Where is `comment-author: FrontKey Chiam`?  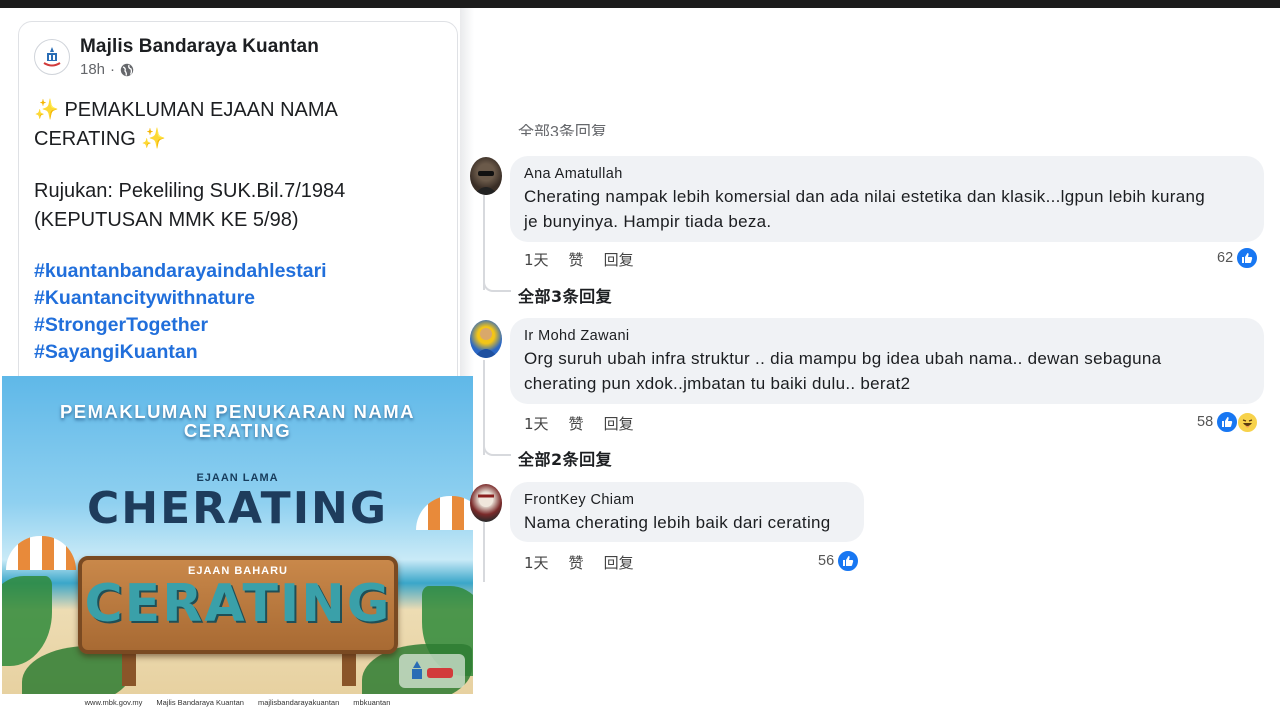 comment-author: FrontKey Chiam is located at coordinates (687, 500).